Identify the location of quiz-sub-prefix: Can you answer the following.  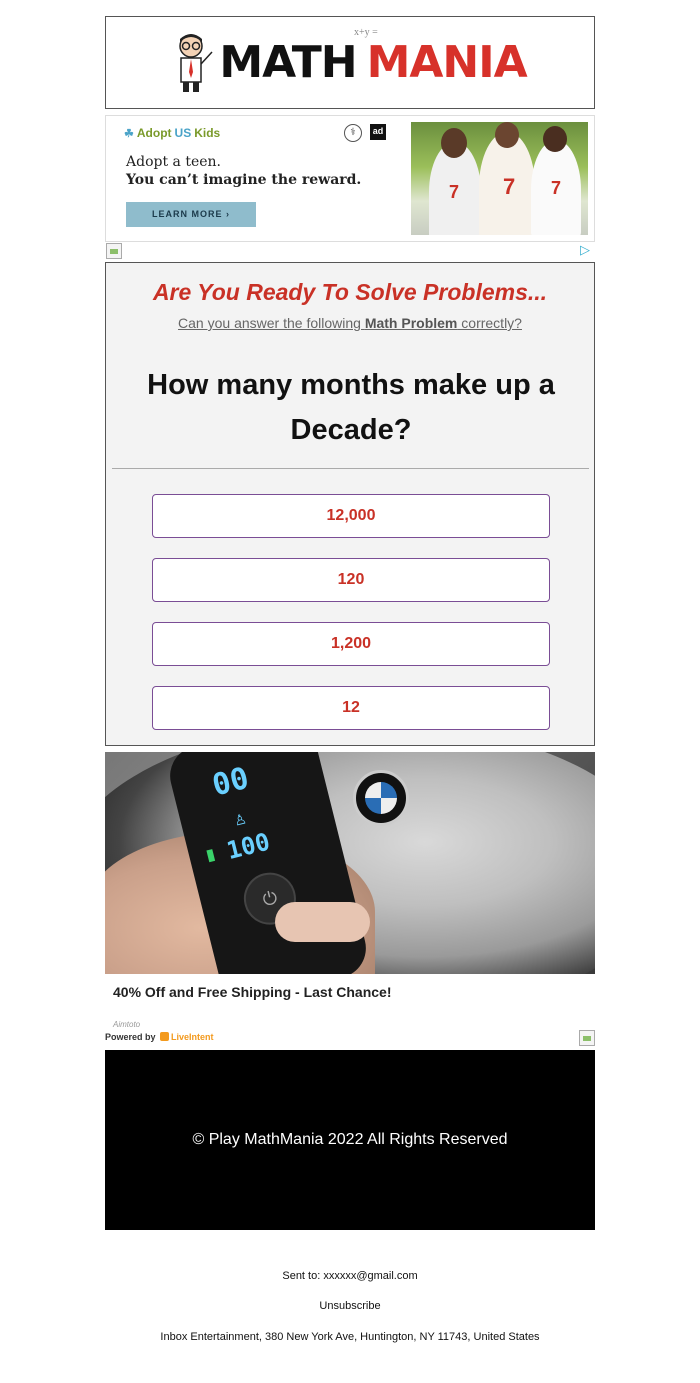
(271, 323).